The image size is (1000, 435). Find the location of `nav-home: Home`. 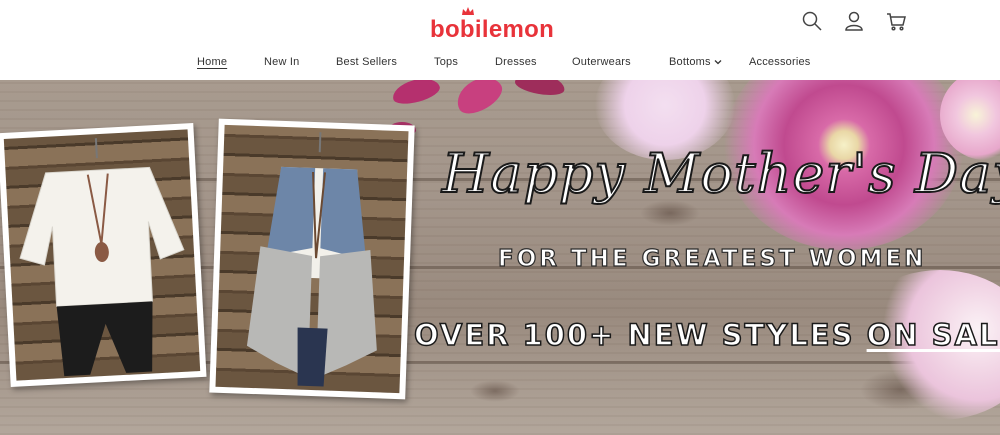

nav-home: Home is located at coordinates (212, 62).